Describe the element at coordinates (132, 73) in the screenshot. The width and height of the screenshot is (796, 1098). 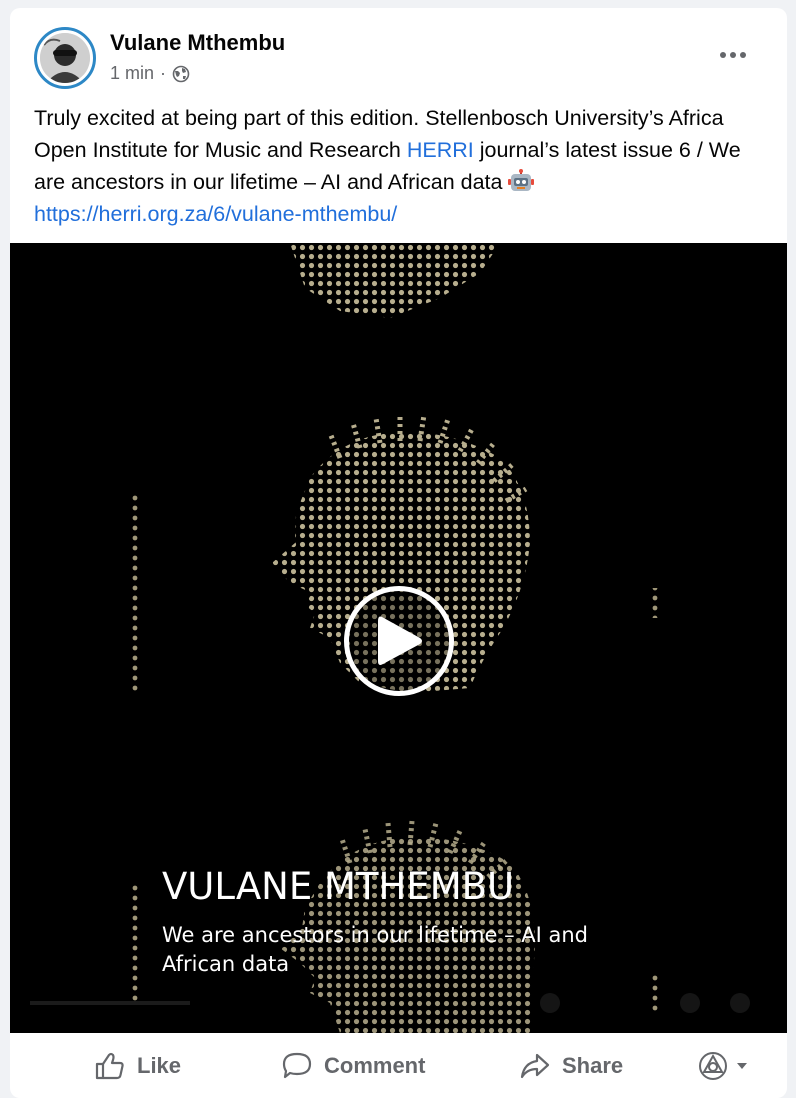
I see `post-time: 1 min` at that location.